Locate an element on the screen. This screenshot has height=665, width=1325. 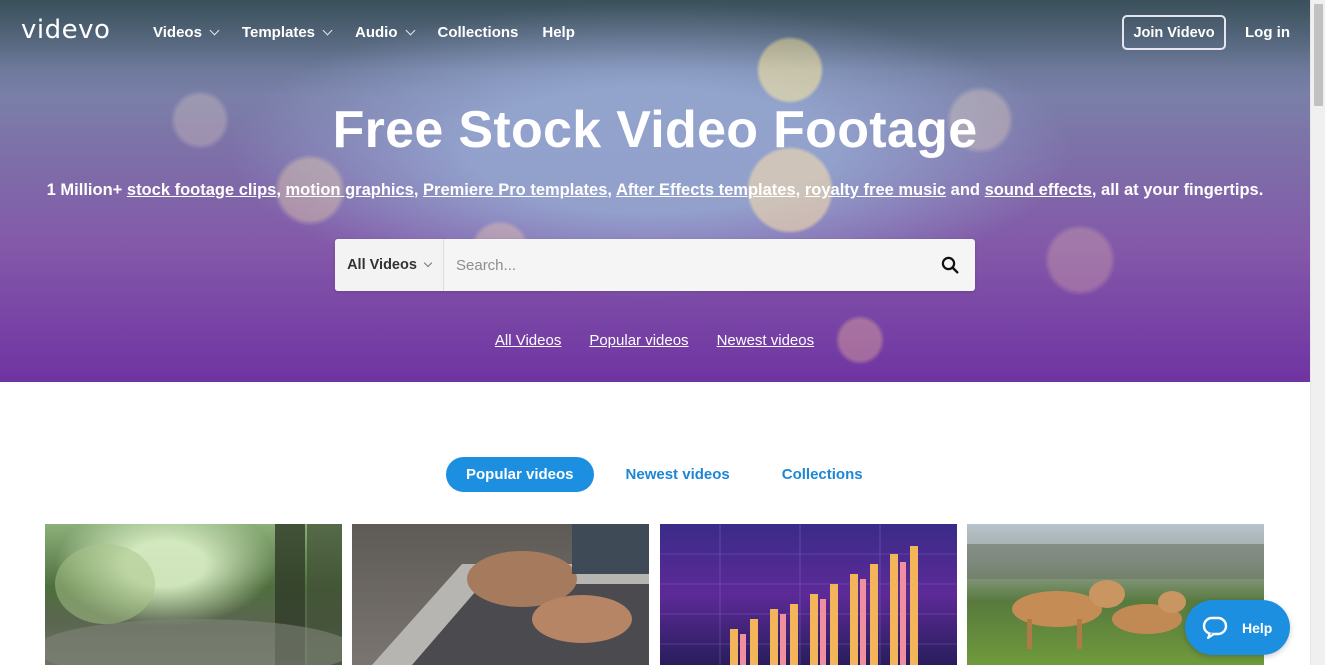
video-thumbnail-rain-forest is located at coordinates (193, 594).